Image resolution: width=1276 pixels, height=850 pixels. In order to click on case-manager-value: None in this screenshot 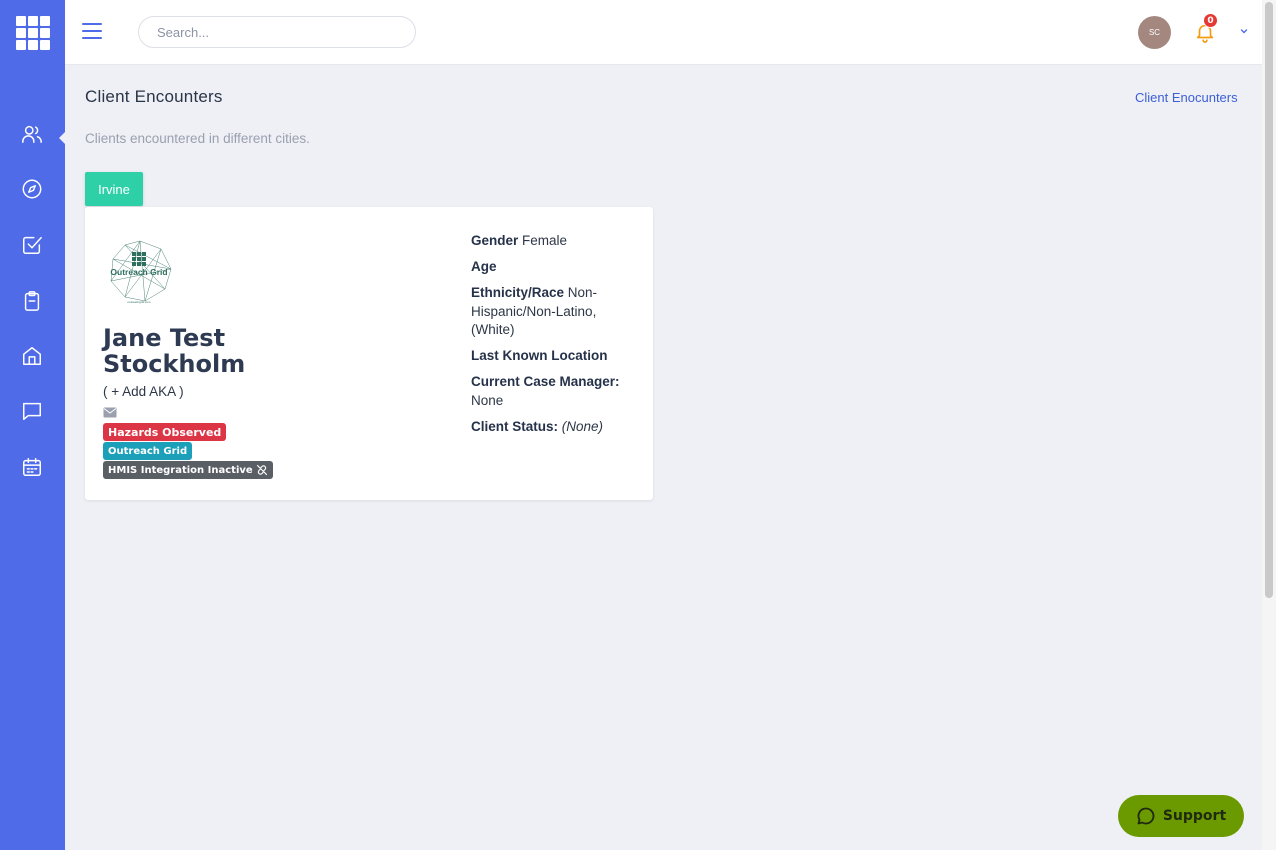, I will do `click(487, 400)`.